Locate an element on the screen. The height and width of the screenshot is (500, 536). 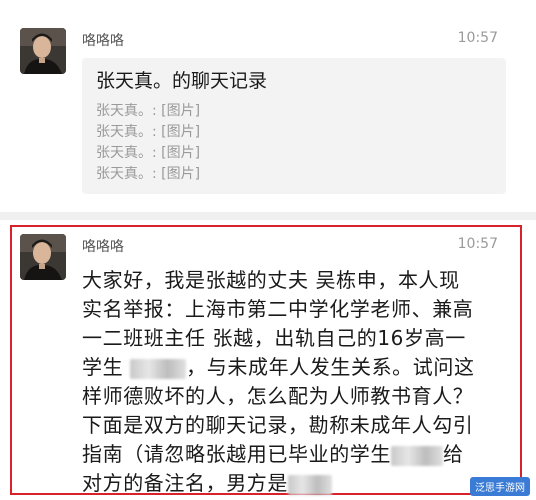
message-text-segment: 对方的备注名，男方是 is located at coordinates (185, 483).